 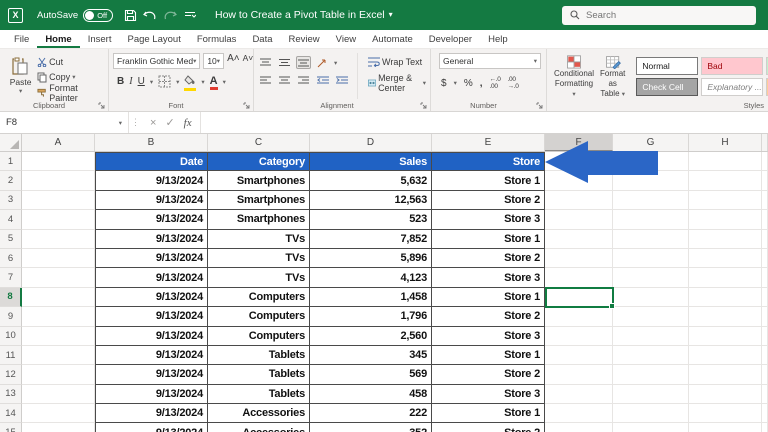 What do you see at coordinates (498, 40) in the screenshot?
I see `tab-help: Help` at bounding box center [498, 40].